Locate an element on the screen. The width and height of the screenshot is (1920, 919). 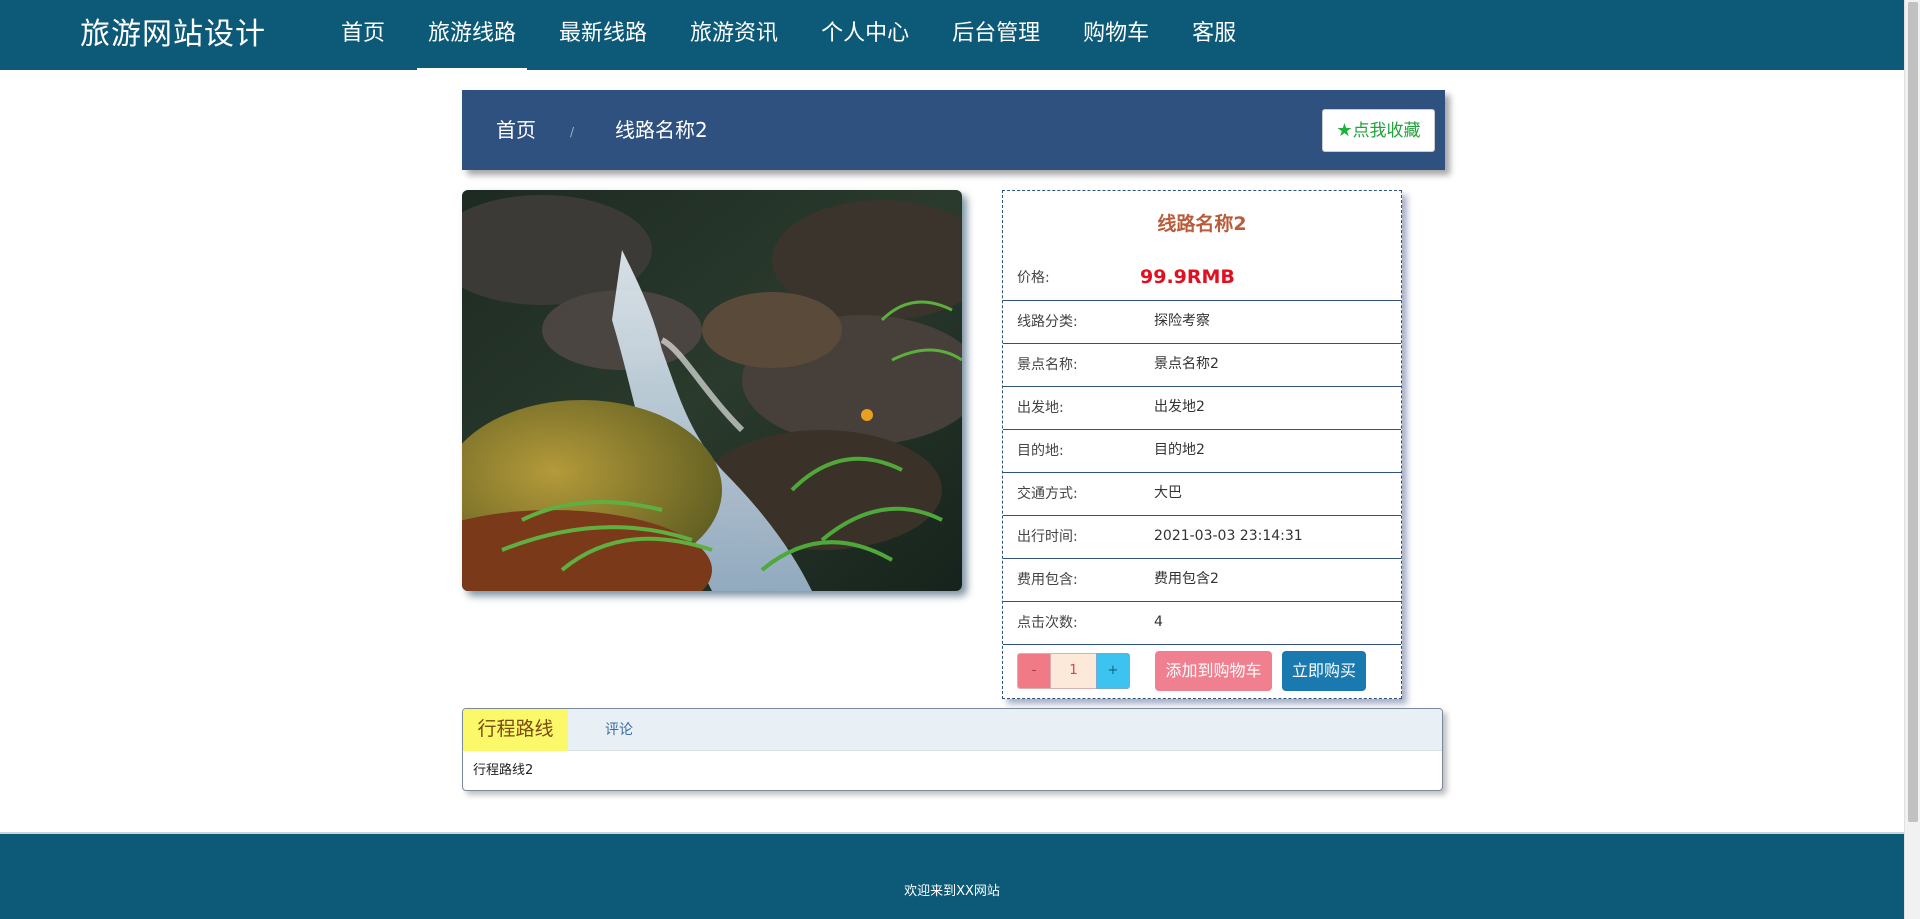
footer: 欢迎来到XX网站 is located at coordinates (952, 875).